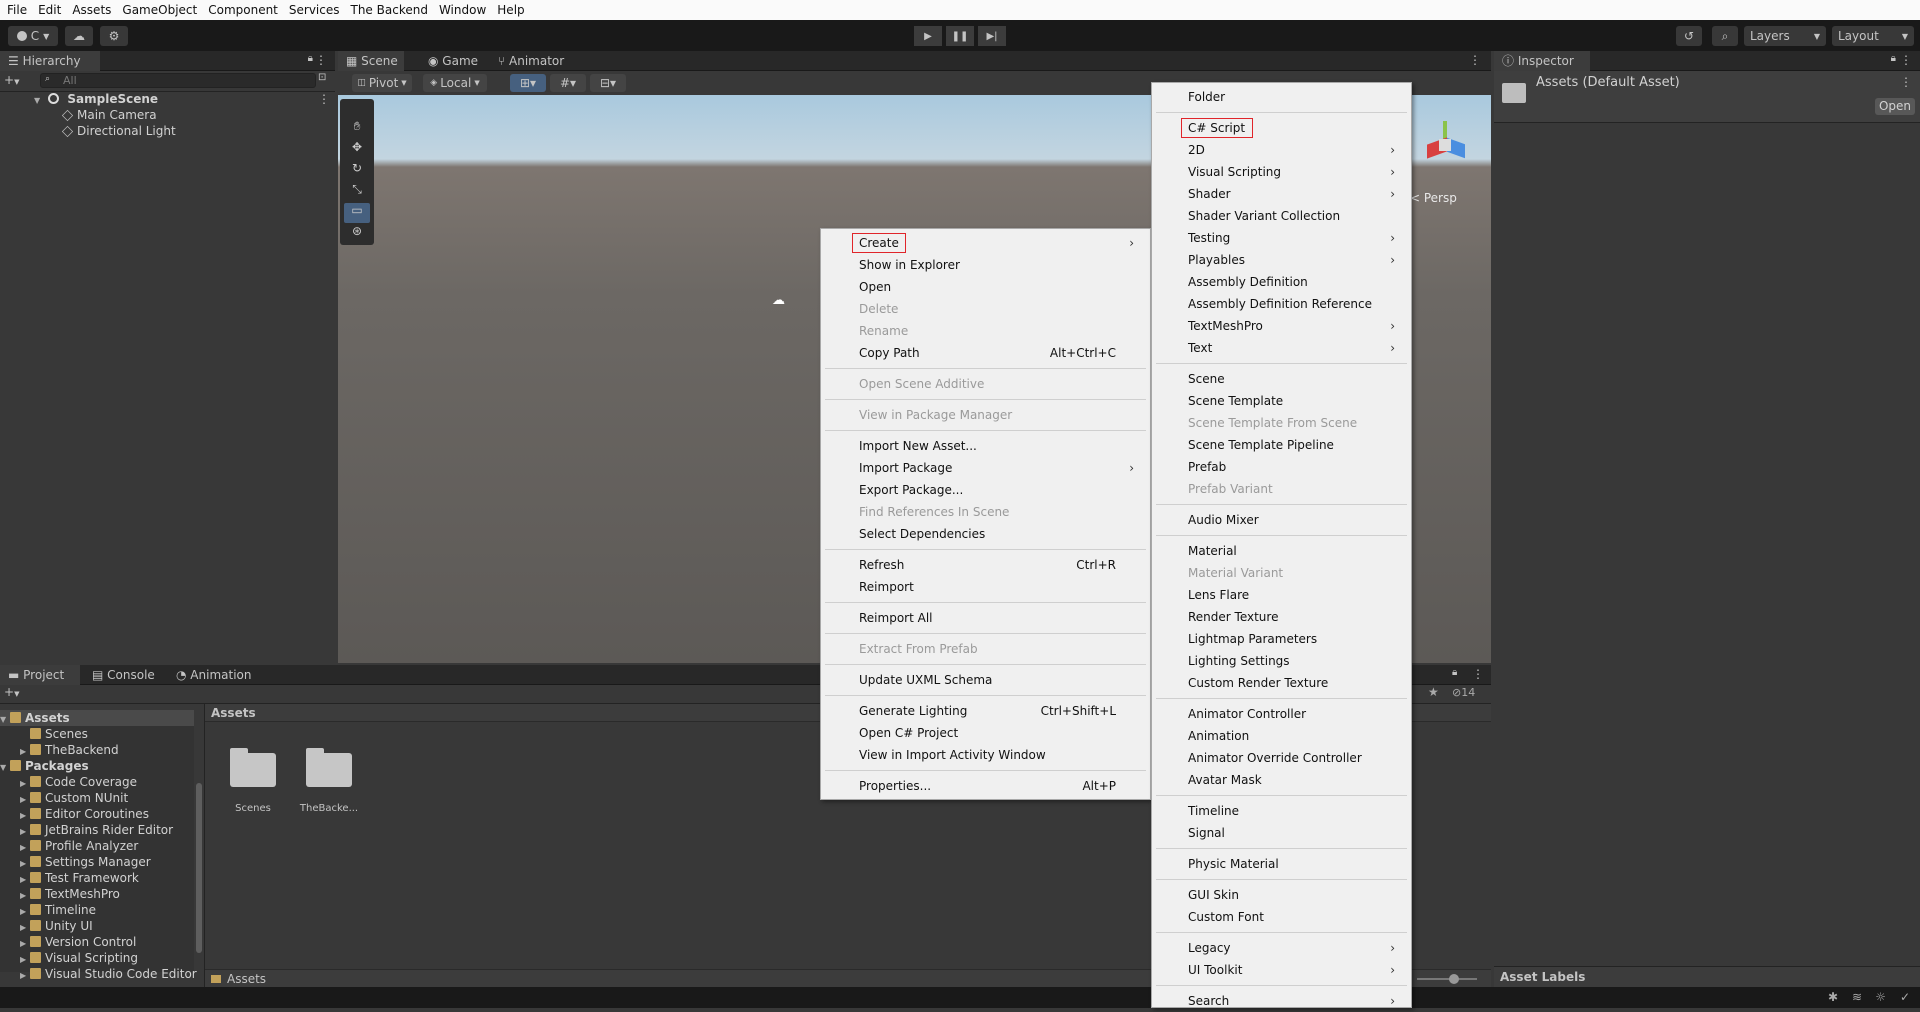 The height and width of the screenshot is (1012, 1920). Describe the element at coordinates (58, 910) in the screenshot. I see `tree-item-package: ▶ Timeline` at that location.